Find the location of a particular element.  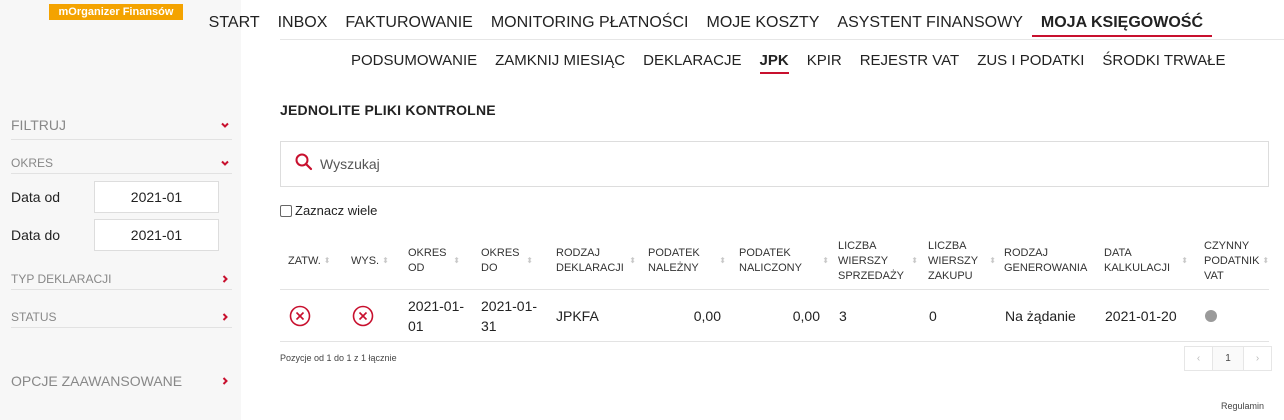

subnav-close-month: ZAMKNIJ MIESIĄC is located at coordinates (560, 64).